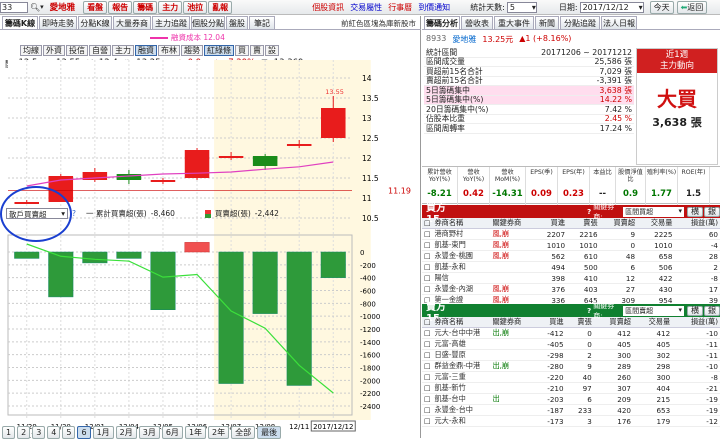  Describe the element at coordinates (653, 211) in the screenshot. I see `buy-broker-select: 區間買超 ▾` at that location.